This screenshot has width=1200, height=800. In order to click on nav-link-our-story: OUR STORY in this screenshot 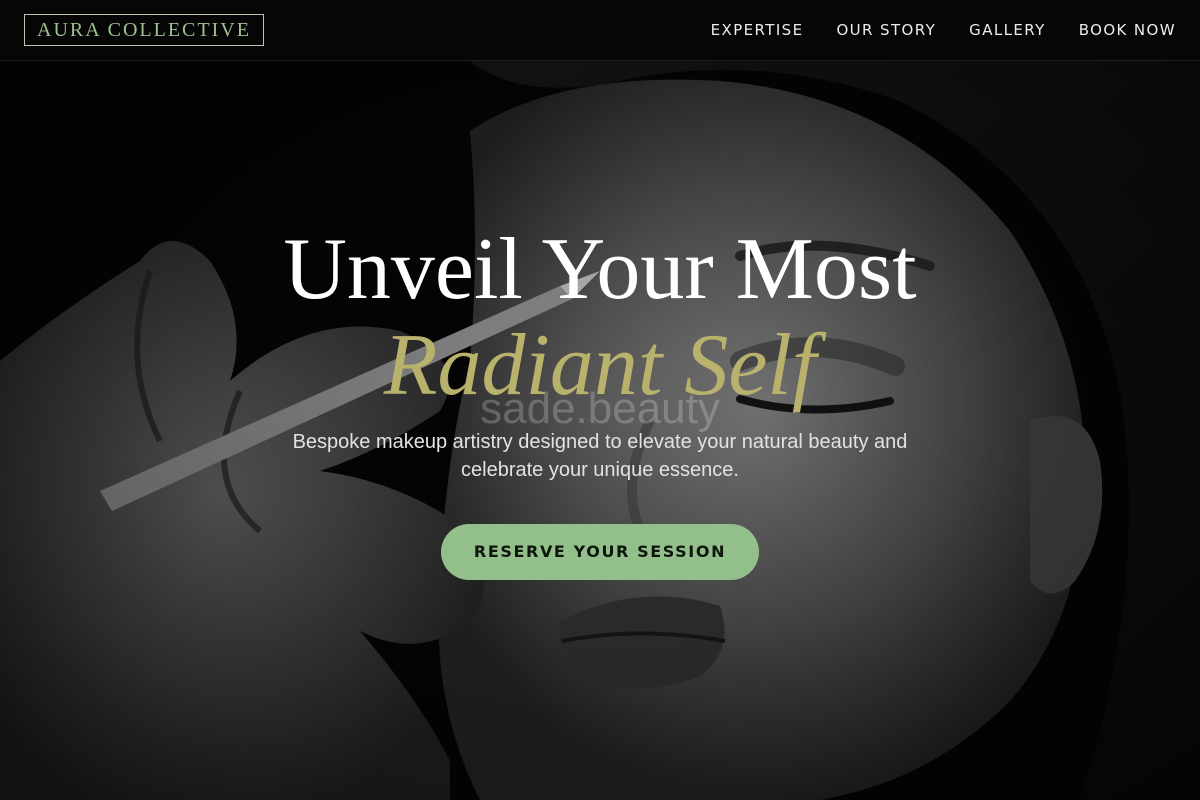, I will do `click(886, 30)`.